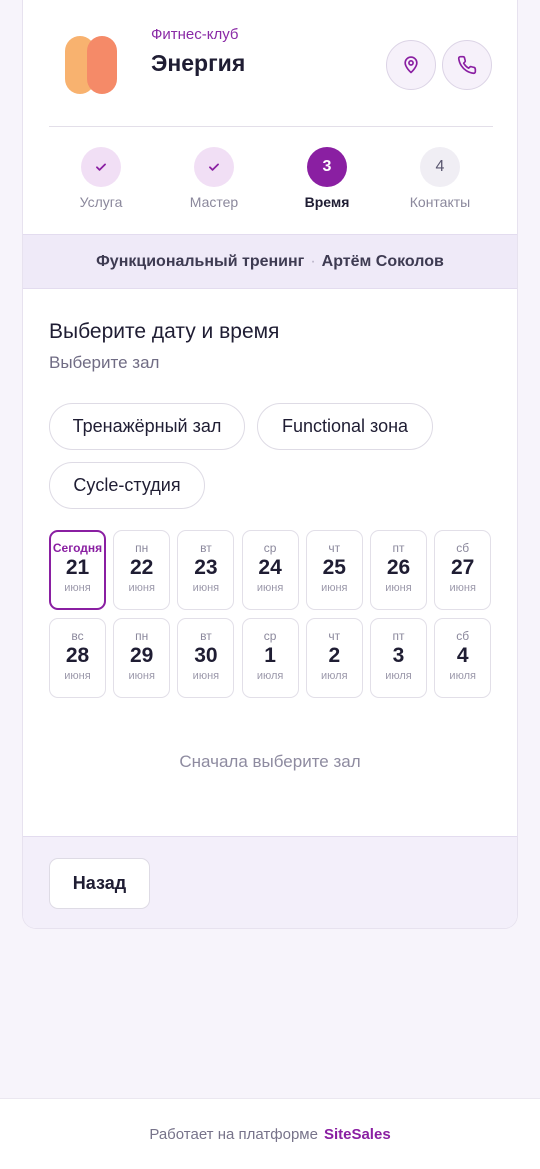 This screenshot has height=1169, width=540. Describe the element at coordinates (440, 202) in the screenshot. I see `step-label: Контакты` at that location.